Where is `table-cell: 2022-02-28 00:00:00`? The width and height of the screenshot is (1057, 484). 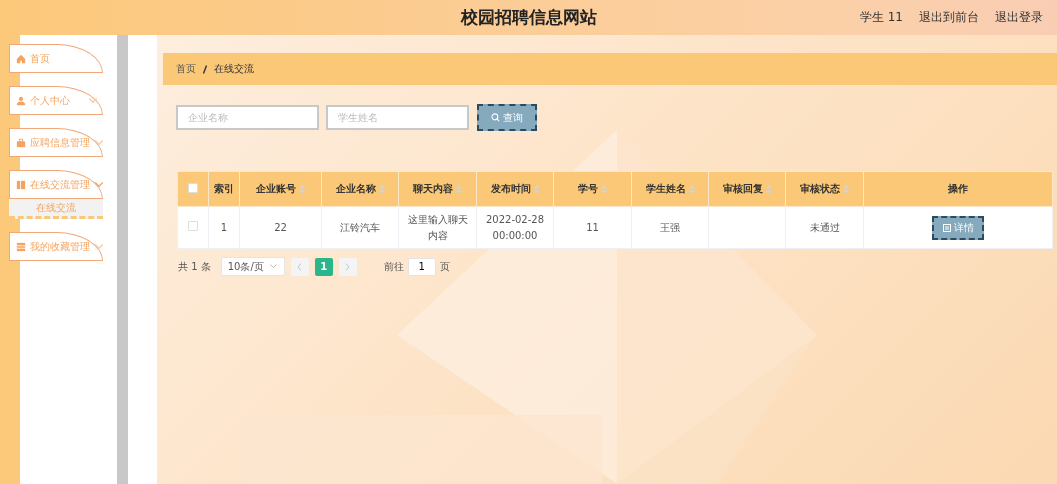 table-cell: 2022-02-28 00:00:00 is located at coordinates (515, 227).